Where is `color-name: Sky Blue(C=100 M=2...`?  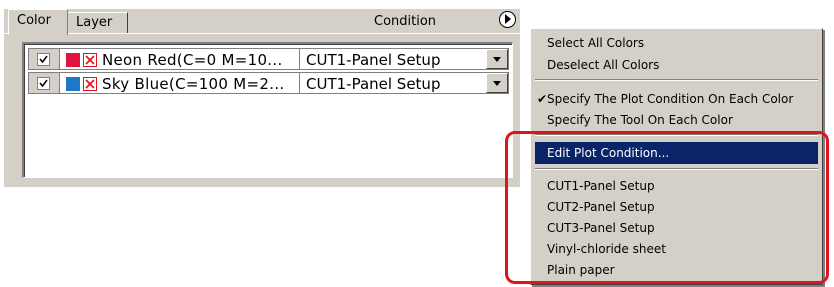
color-name: Sky Blue(C=100 M=2... is located at coordinates (193, 84).